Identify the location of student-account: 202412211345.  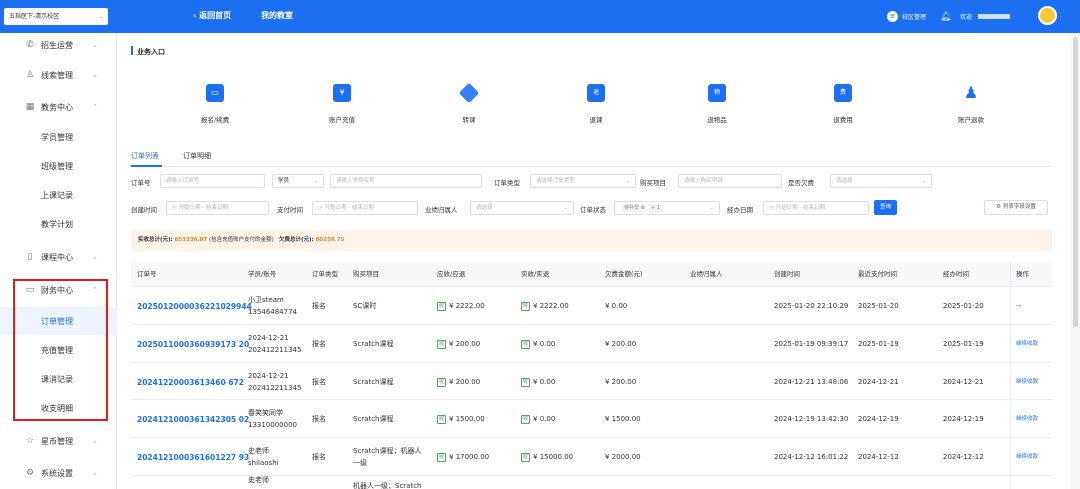
(275, 350).